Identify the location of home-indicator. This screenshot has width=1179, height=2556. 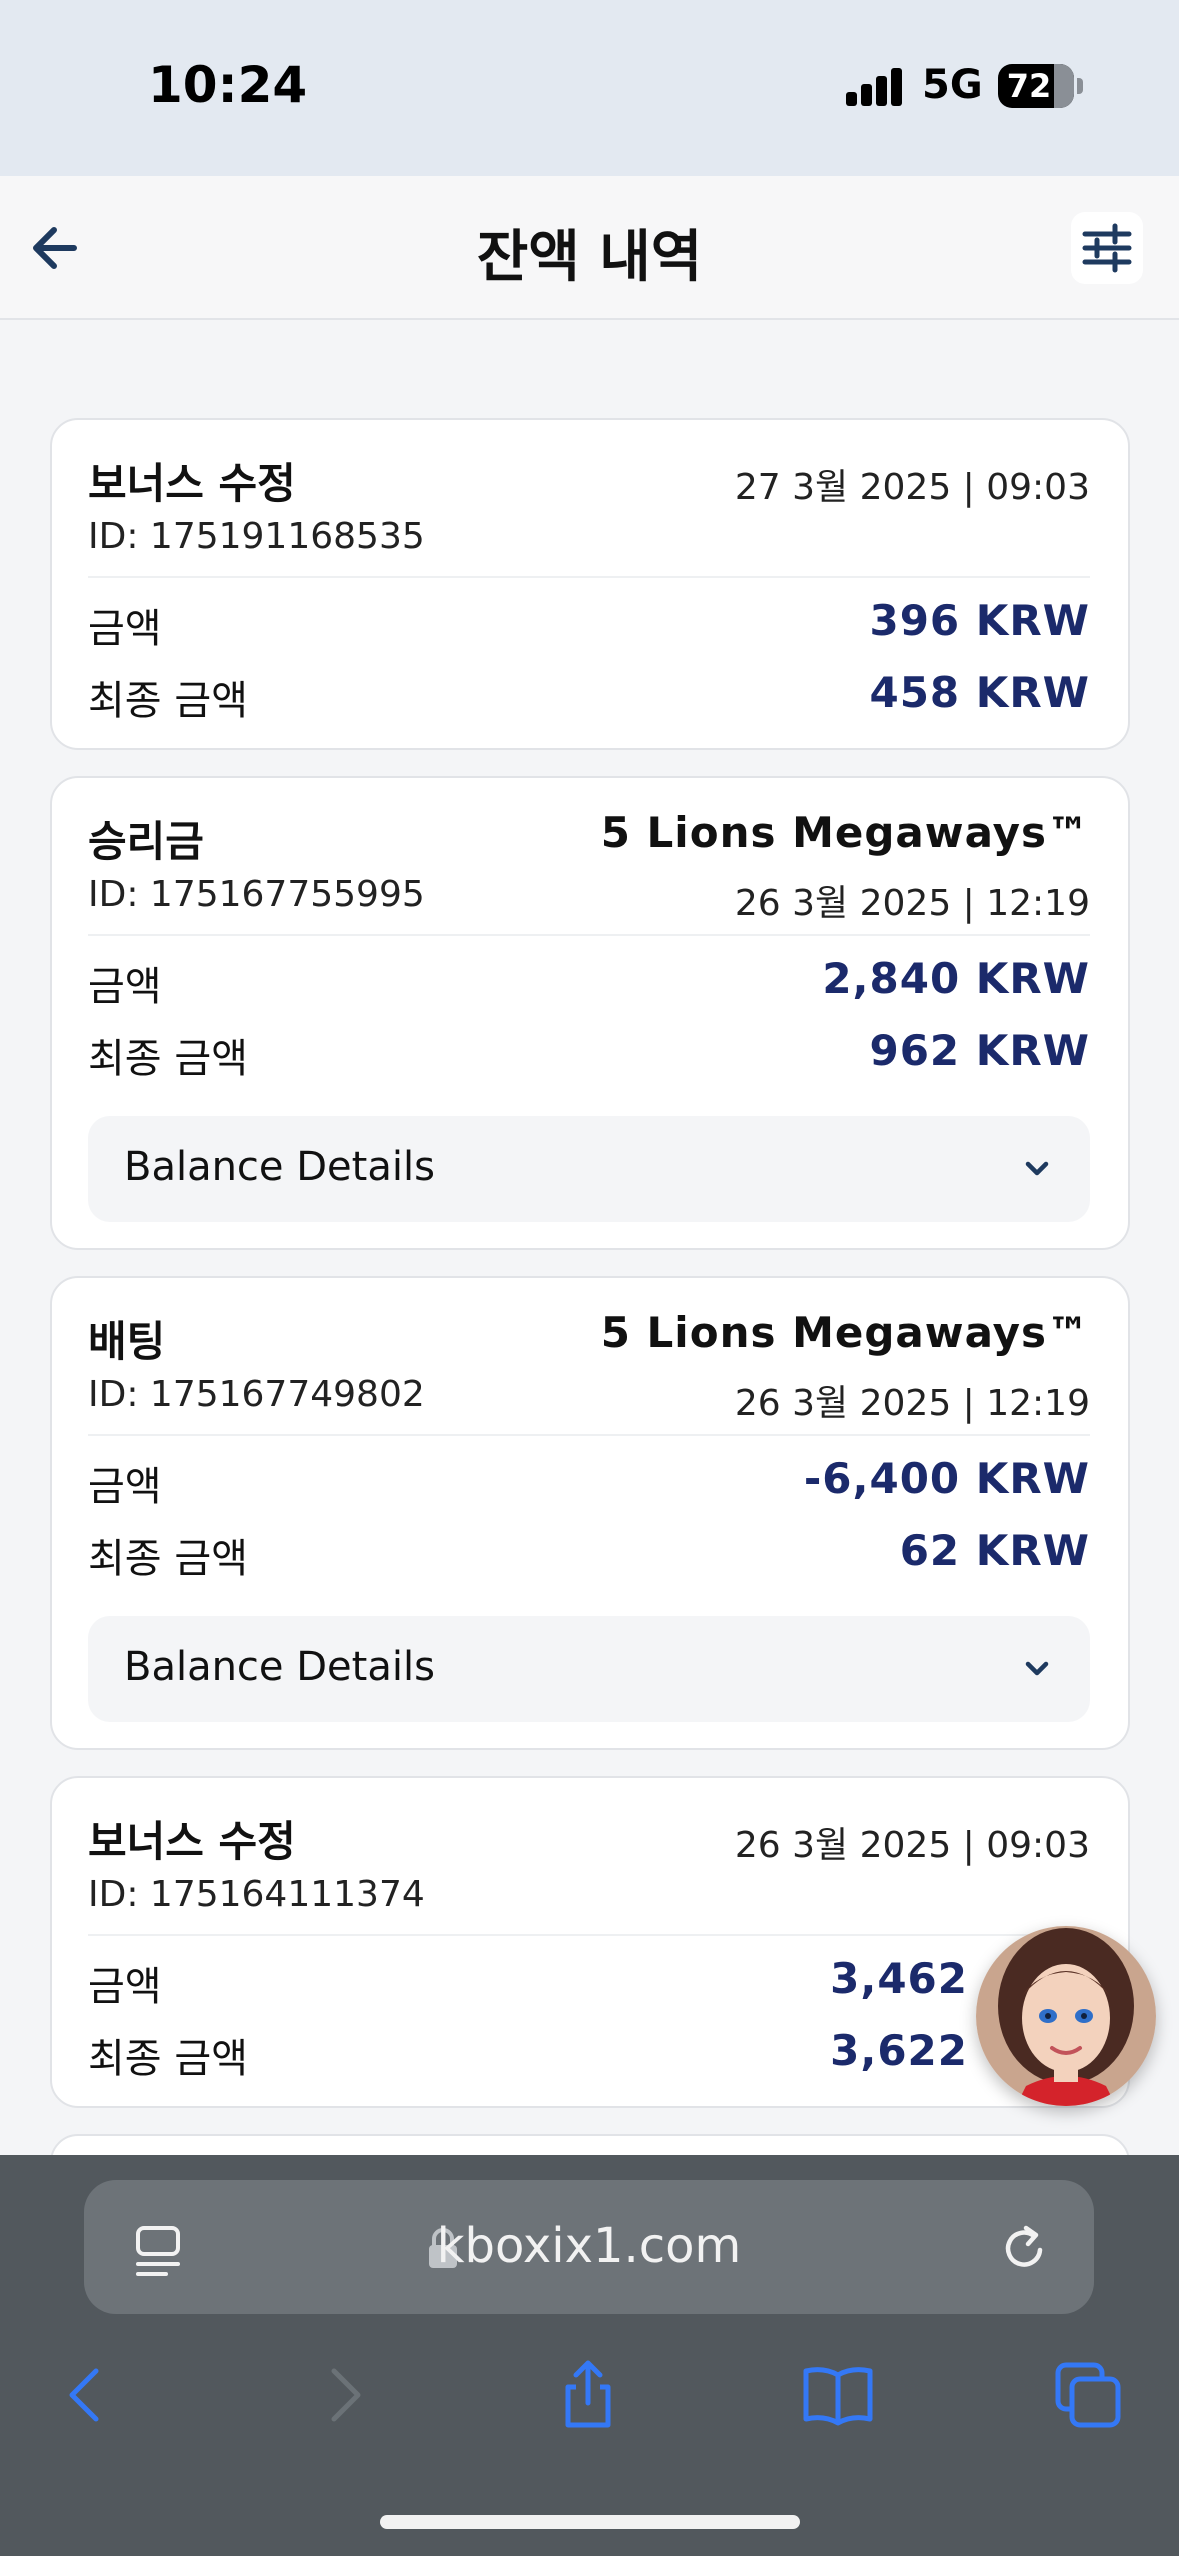
(590, 2522).